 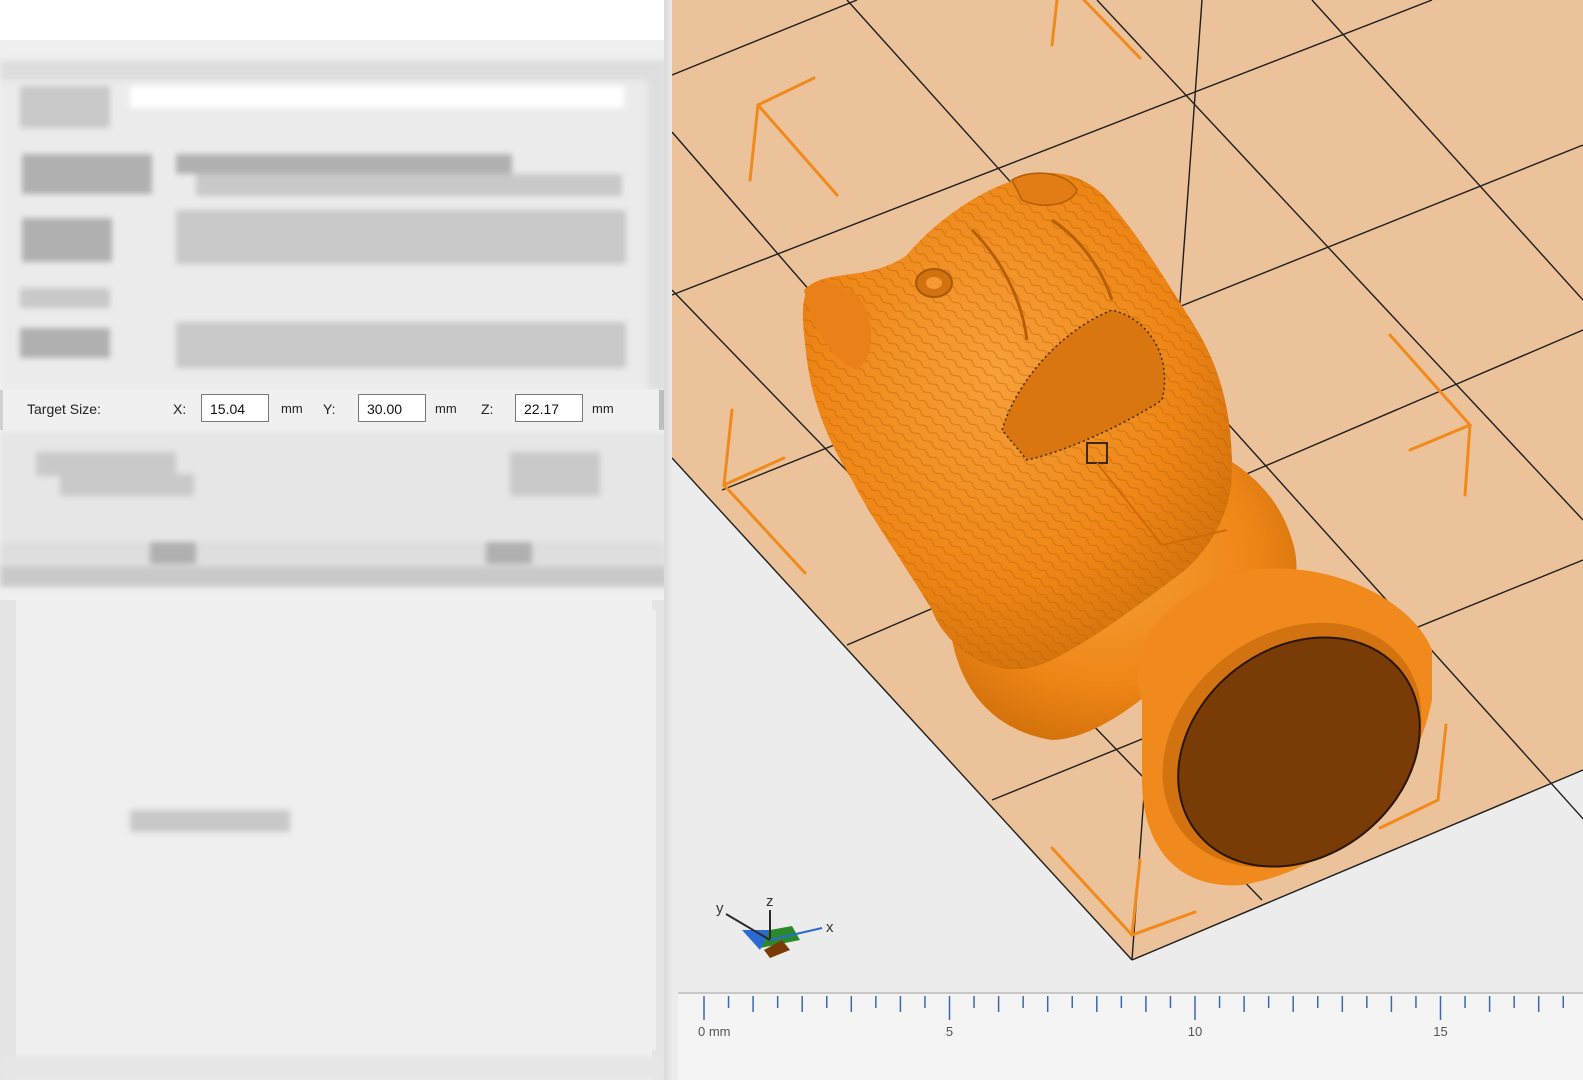 I want to click on target-size-x-input: 15.04, so click(x=235, y=408).